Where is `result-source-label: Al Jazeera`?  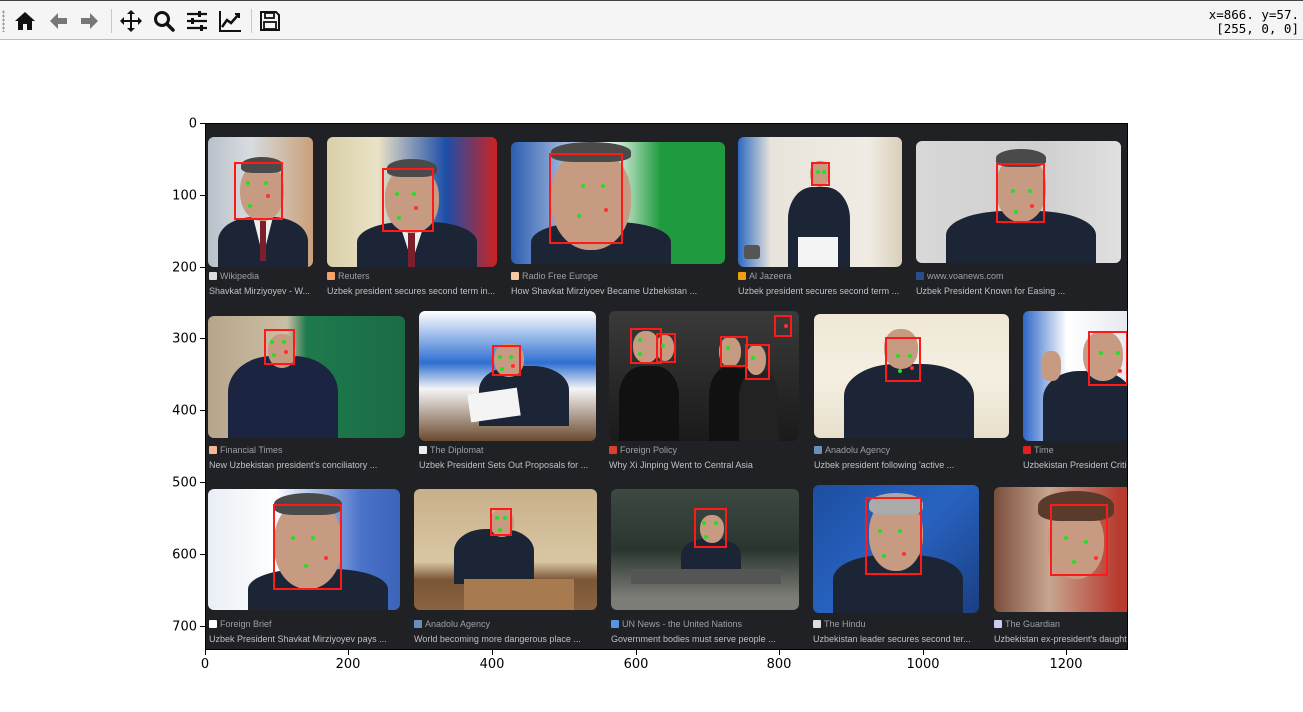 result-source-label: Al Jazeera is located at coordinates (770, 276).